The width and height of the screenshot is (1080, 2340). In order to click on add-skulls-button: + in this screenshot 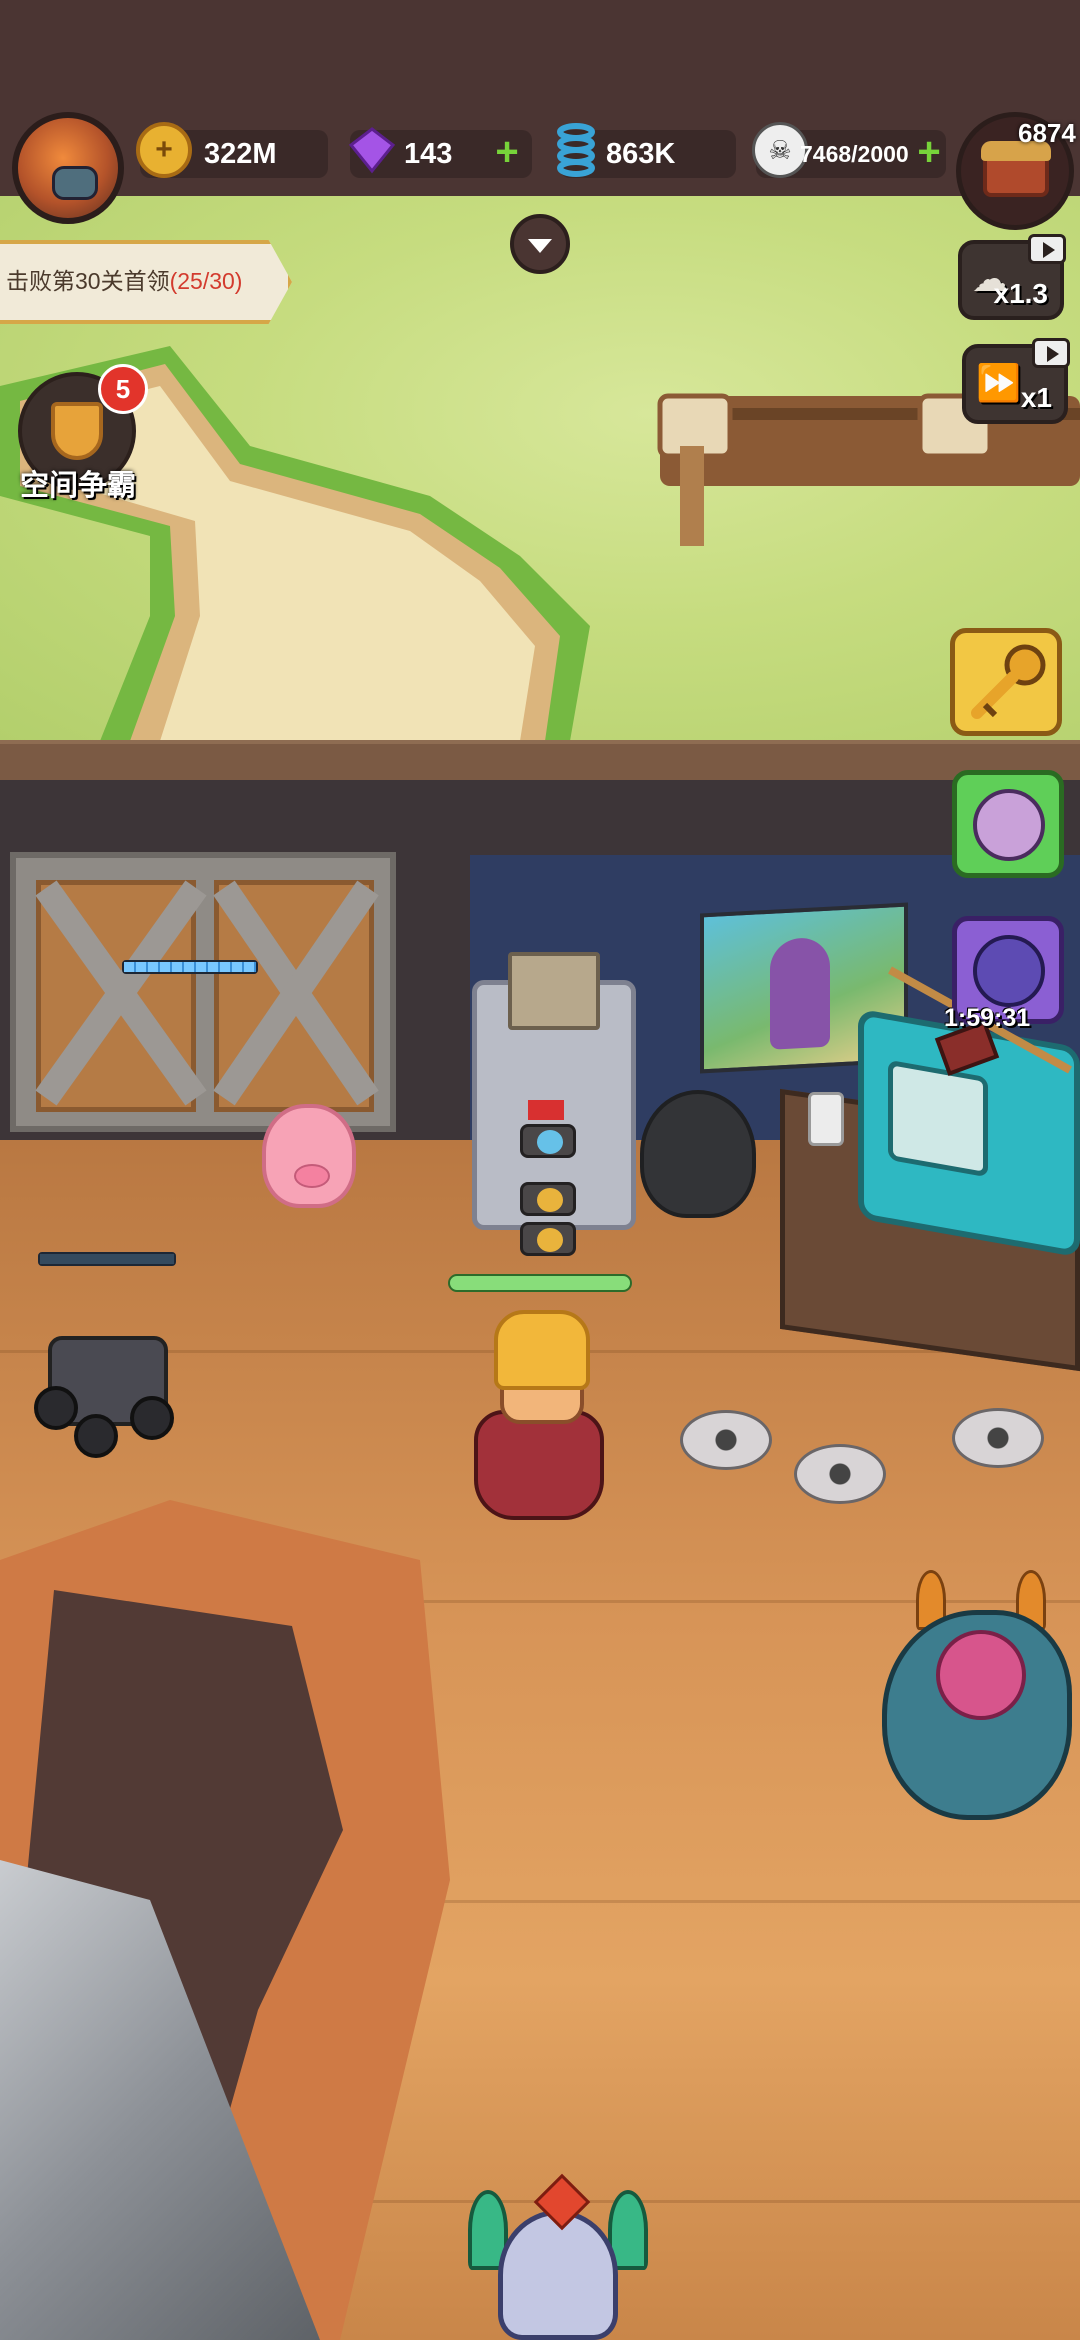, I will do `click(929, 152)`.